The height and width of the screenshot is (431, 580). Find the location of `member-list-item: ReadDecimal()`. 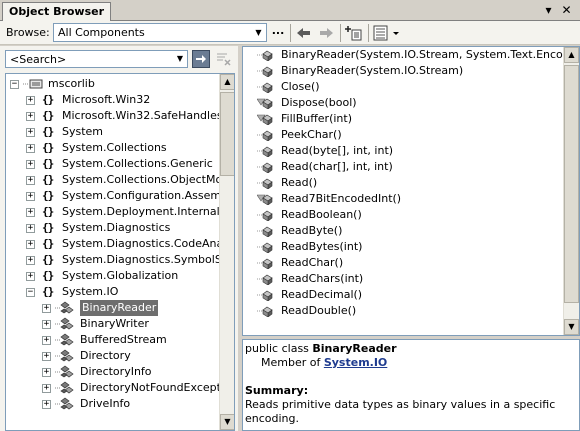

member-list-item: ReadDecimal() is located at coordinates (402, 295).